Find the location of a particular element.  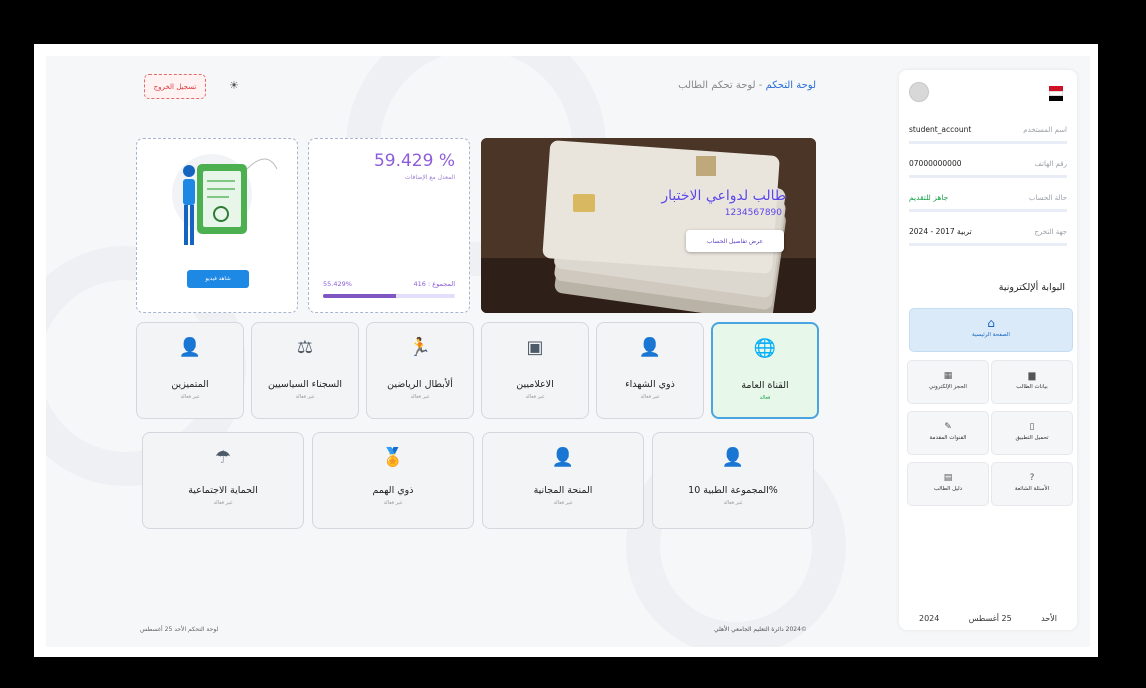

category-title: %المجموعة الطبية 10 is located at coordinates (733, 490).